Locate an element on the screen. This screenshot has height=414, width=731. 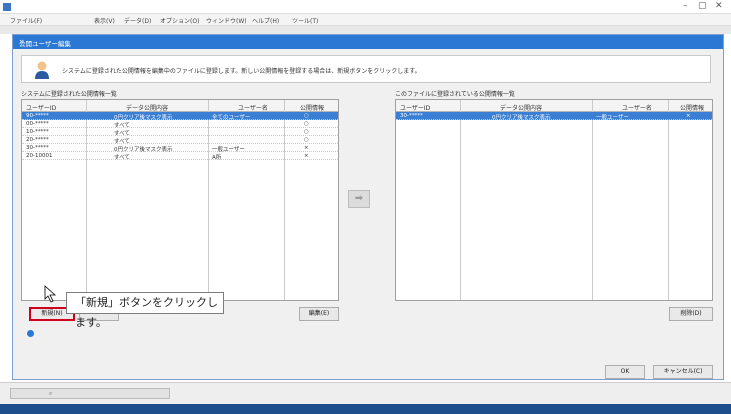
left-list-label: システムに登録された公開情報一覧 is located at coordinates (69, 94).